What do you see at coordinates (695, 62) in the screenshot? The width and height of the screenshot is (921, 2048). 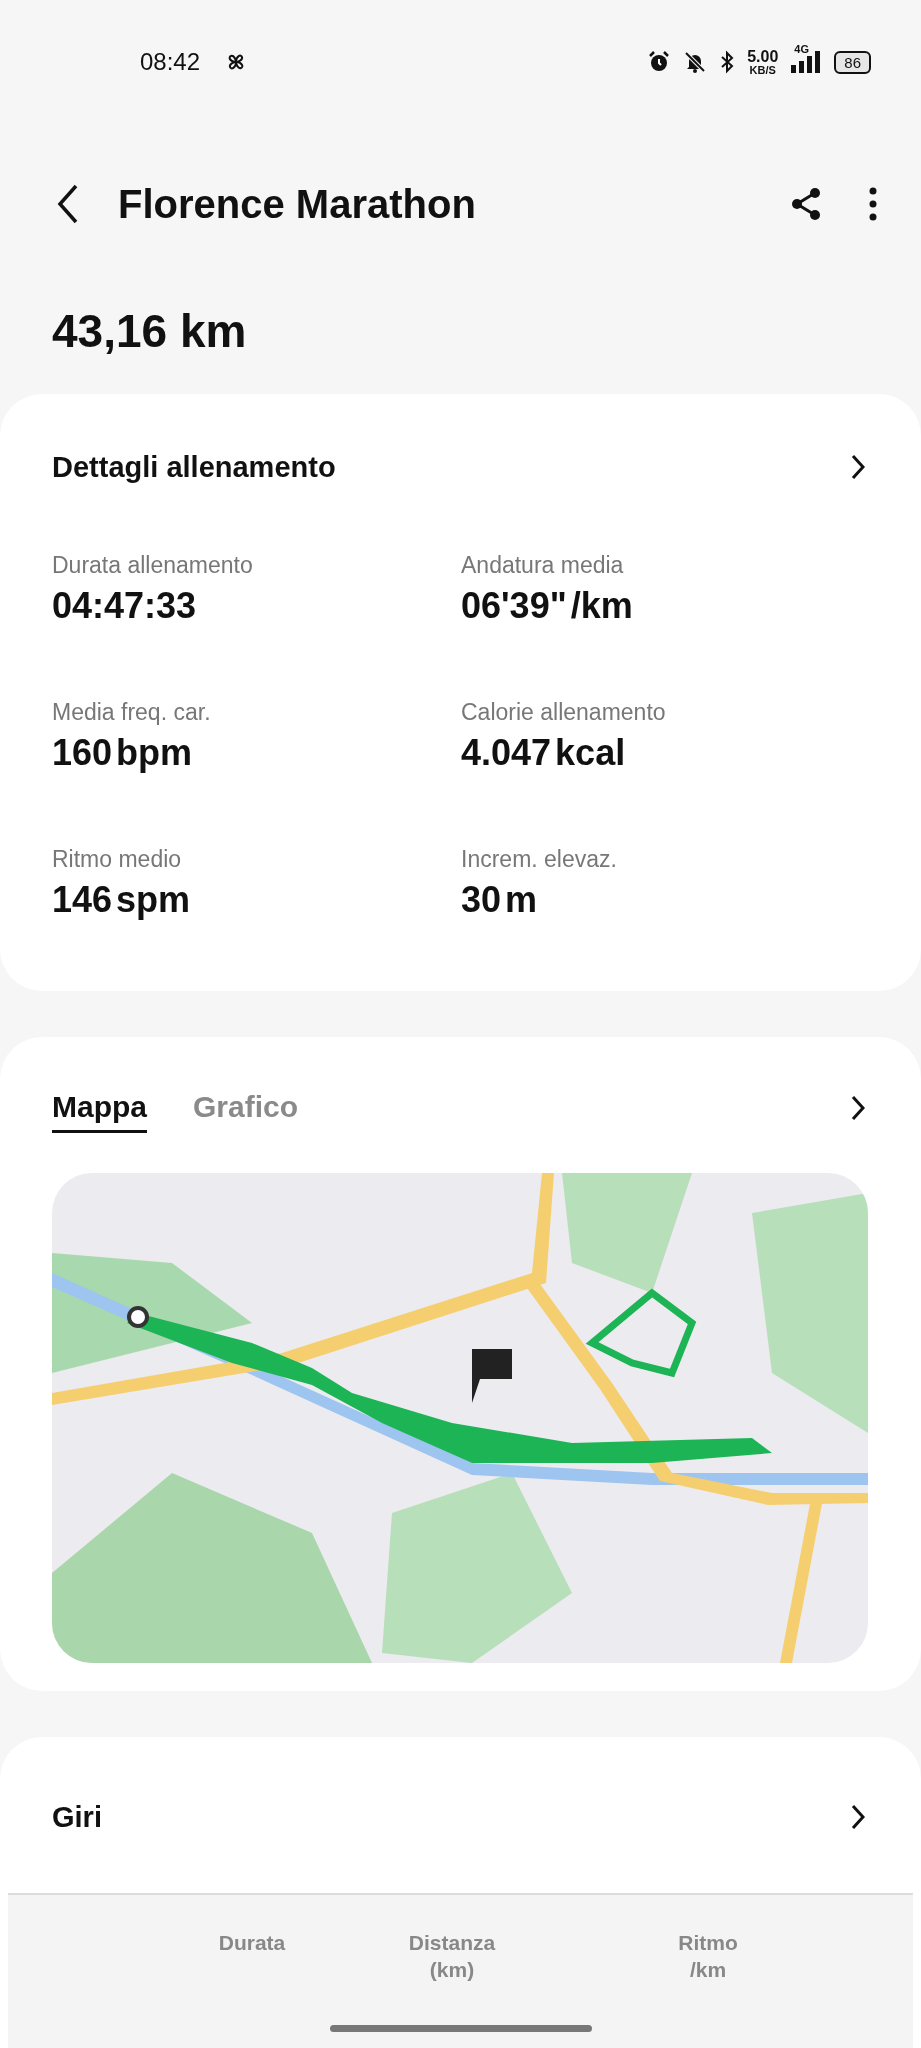 I see `muted-bell-icon` at bounding box center [695, 62].